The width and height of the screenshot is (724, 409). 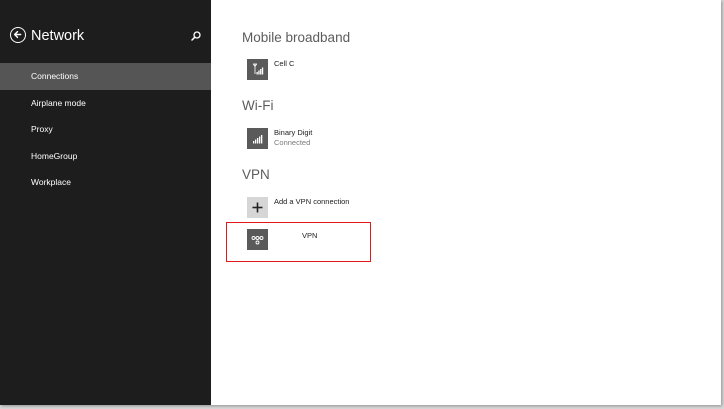 What do you see at coordinates (284, 63) in the screenshot?
I see `connection-name: Cell C` at bounding box center [284, 63].